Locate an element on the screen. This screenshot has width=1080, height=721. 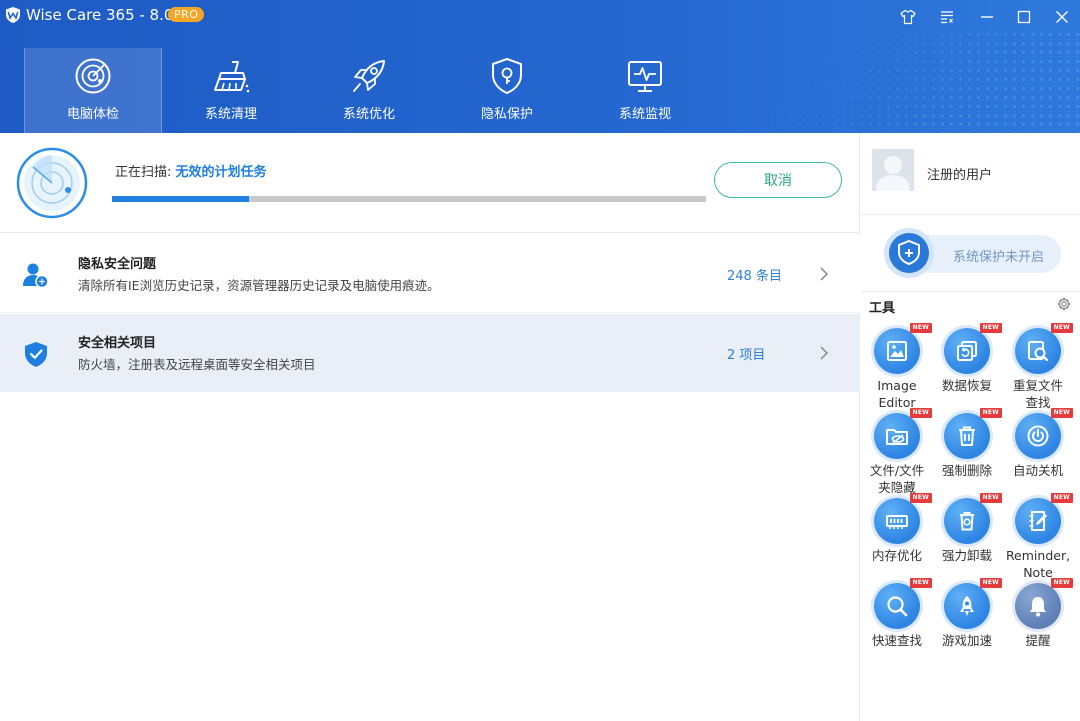
minimize-icon is located at coordinates (987, 17).